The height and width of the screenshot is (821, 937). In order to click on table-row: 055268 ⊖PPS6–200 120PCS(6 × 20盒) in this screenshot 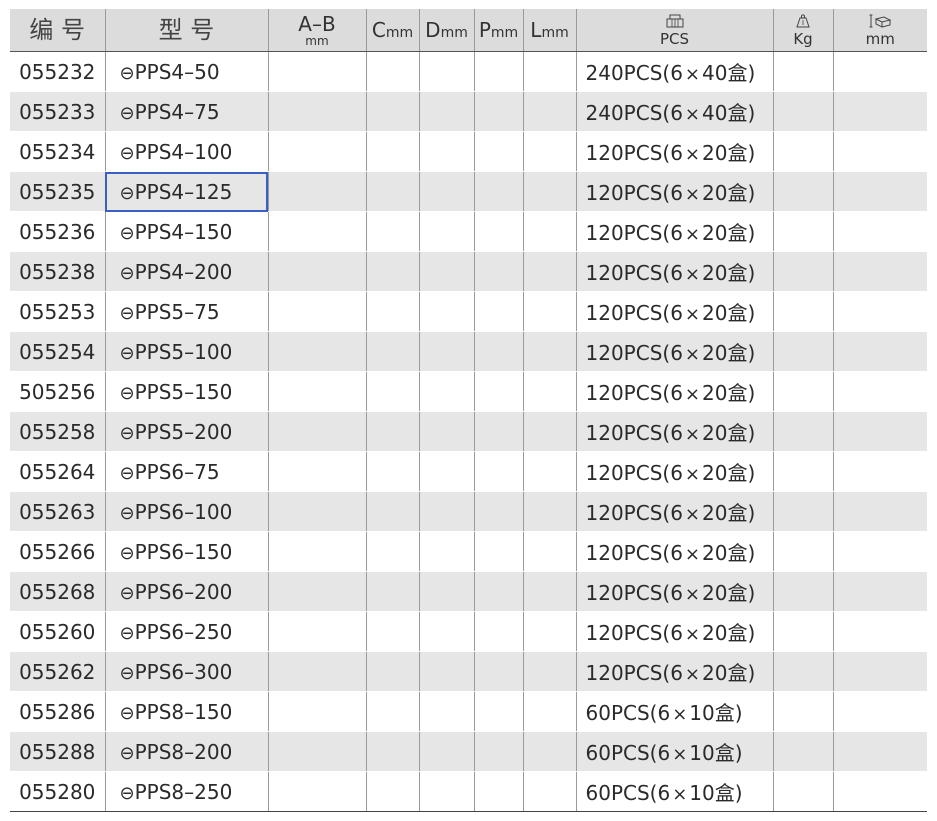, I will do `click(468, 591)`.